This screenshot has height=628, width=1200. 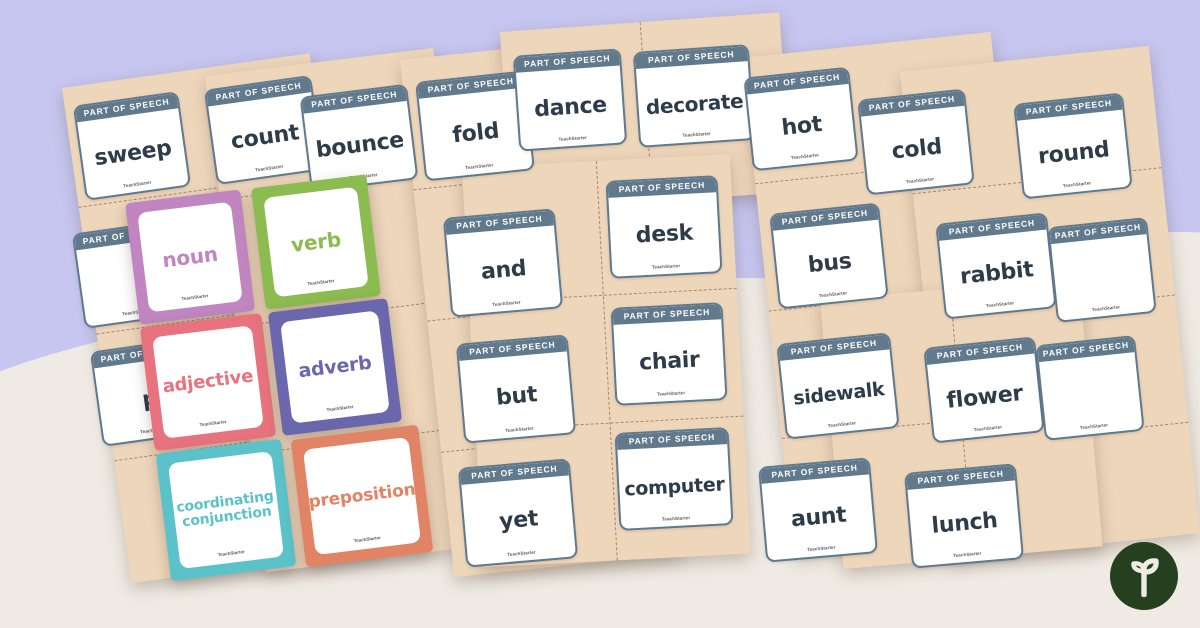 I want to click on card-word: and, so click(x=503, y=270).